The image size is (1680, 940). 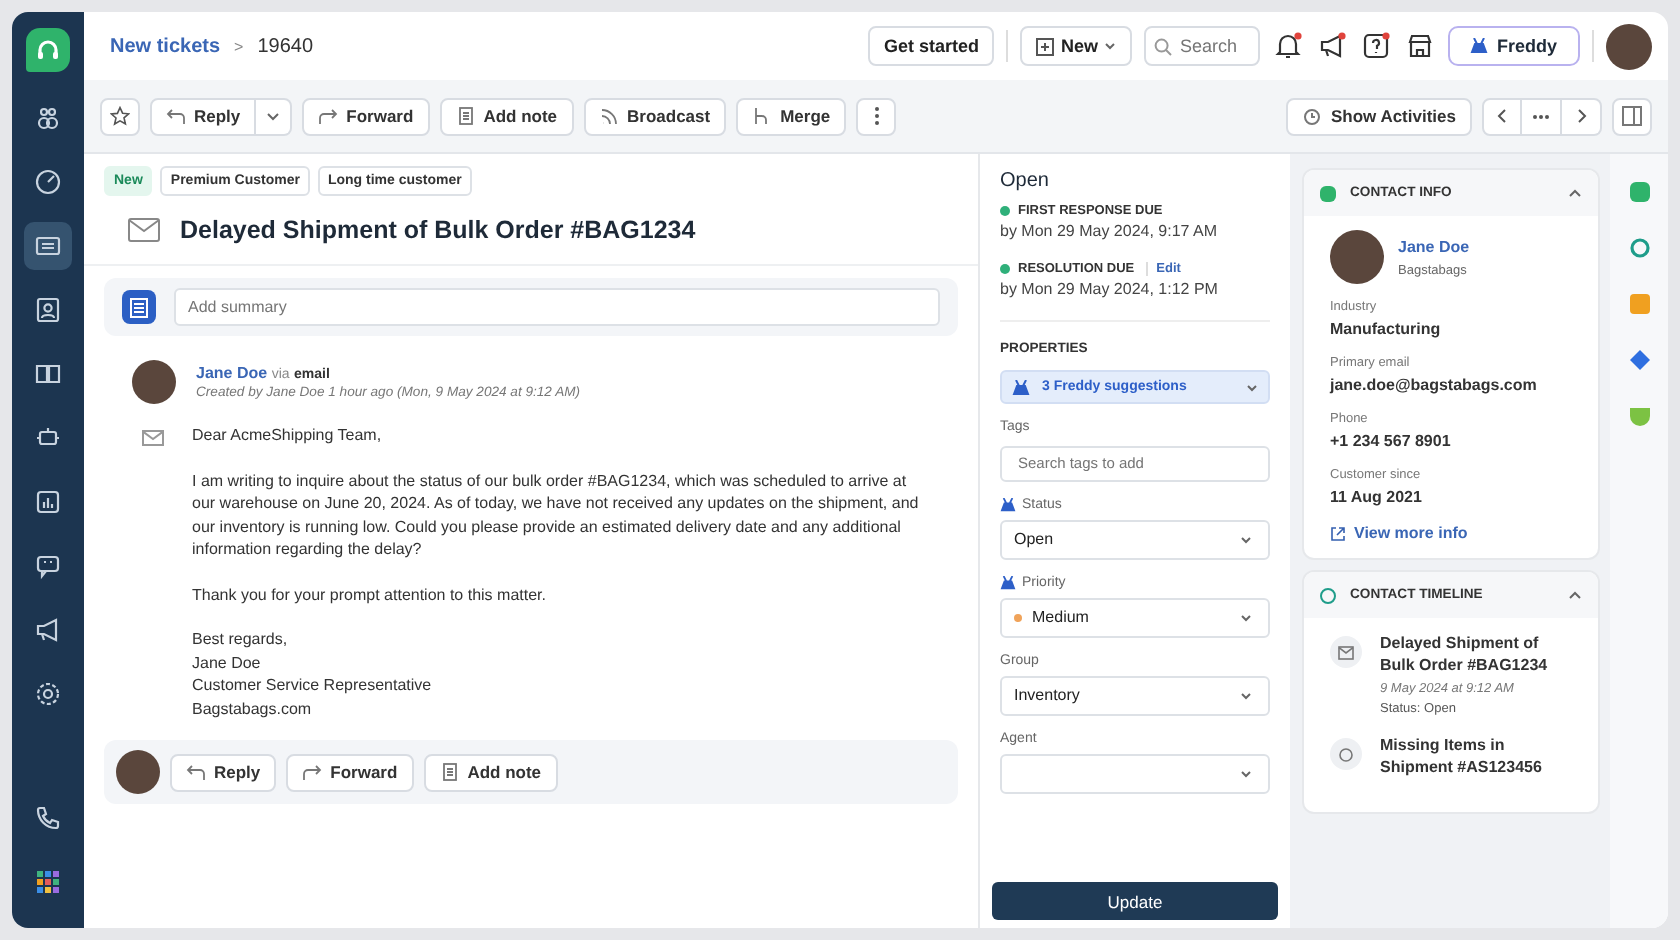 I want to click on timeline-title: Delayed Shipment of Bulk Order #BAG1234, so click(x=1476, y=654).